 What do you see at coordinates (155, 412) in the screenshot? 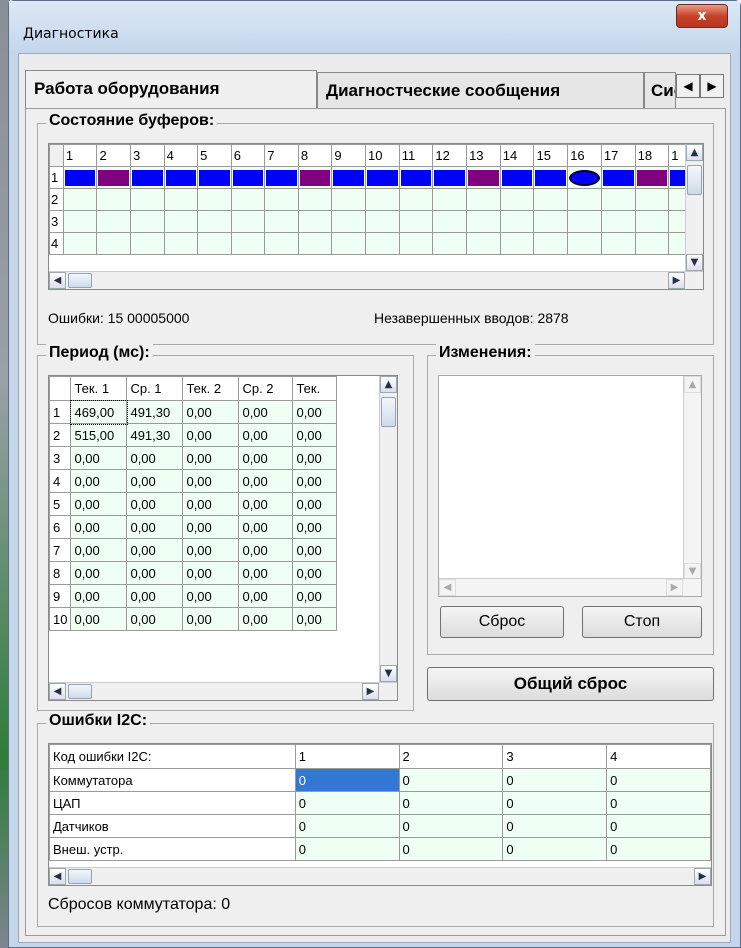
I see `period-cell: 491,30` at bounding box center [155, 412].